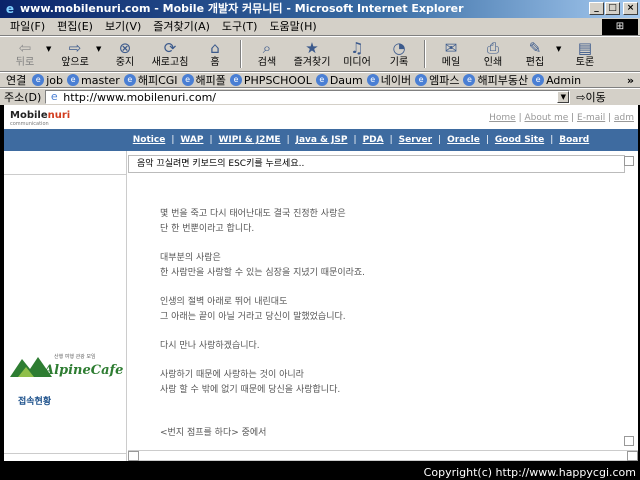 The image size is (640, 480). I want to click on alpinecafe-name: AlpineCafe, so click(83, 370).